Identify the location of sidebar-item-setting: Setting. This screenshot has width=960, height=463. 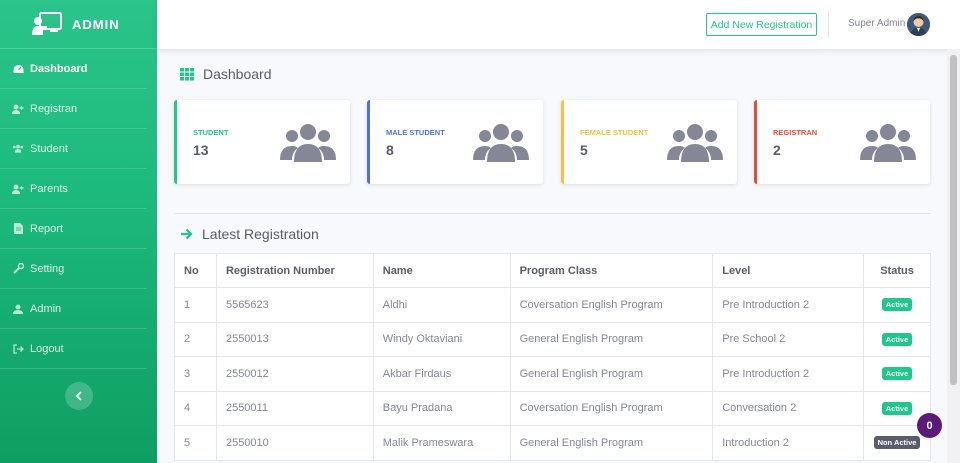
(73, 269).